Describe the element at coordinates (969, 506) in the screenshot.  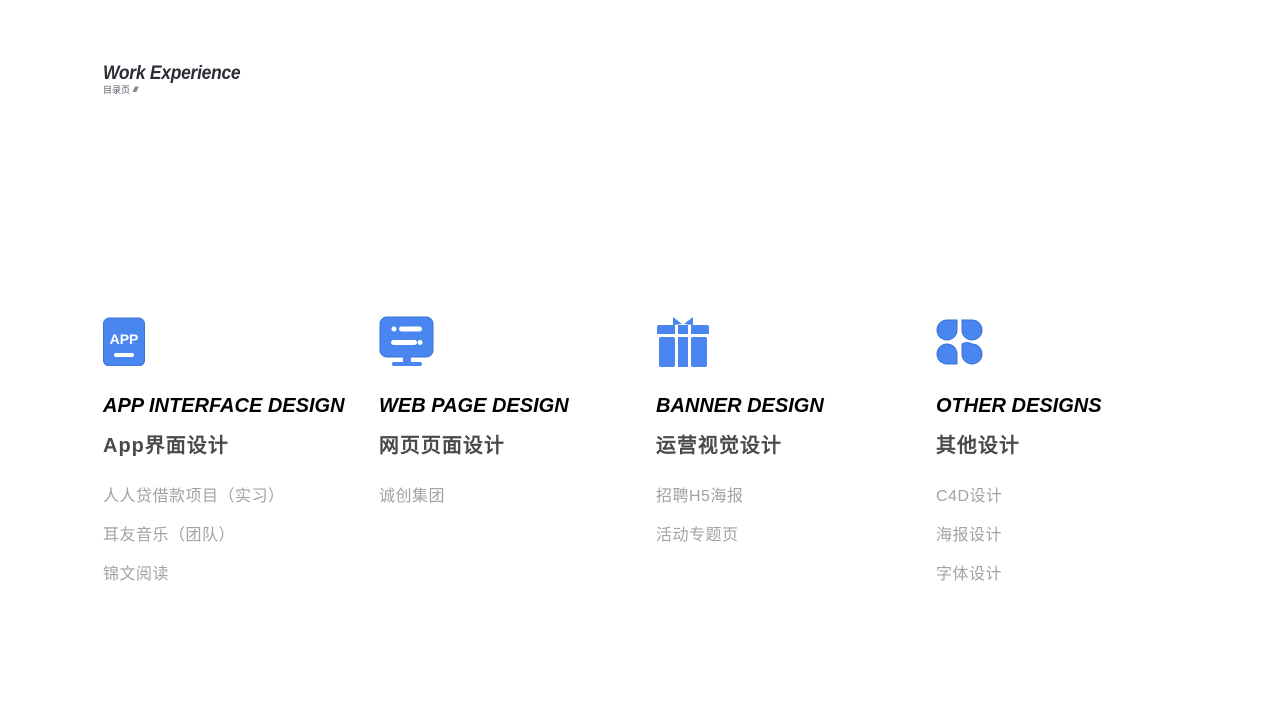
I see `project-item: C4D设计` at that location.